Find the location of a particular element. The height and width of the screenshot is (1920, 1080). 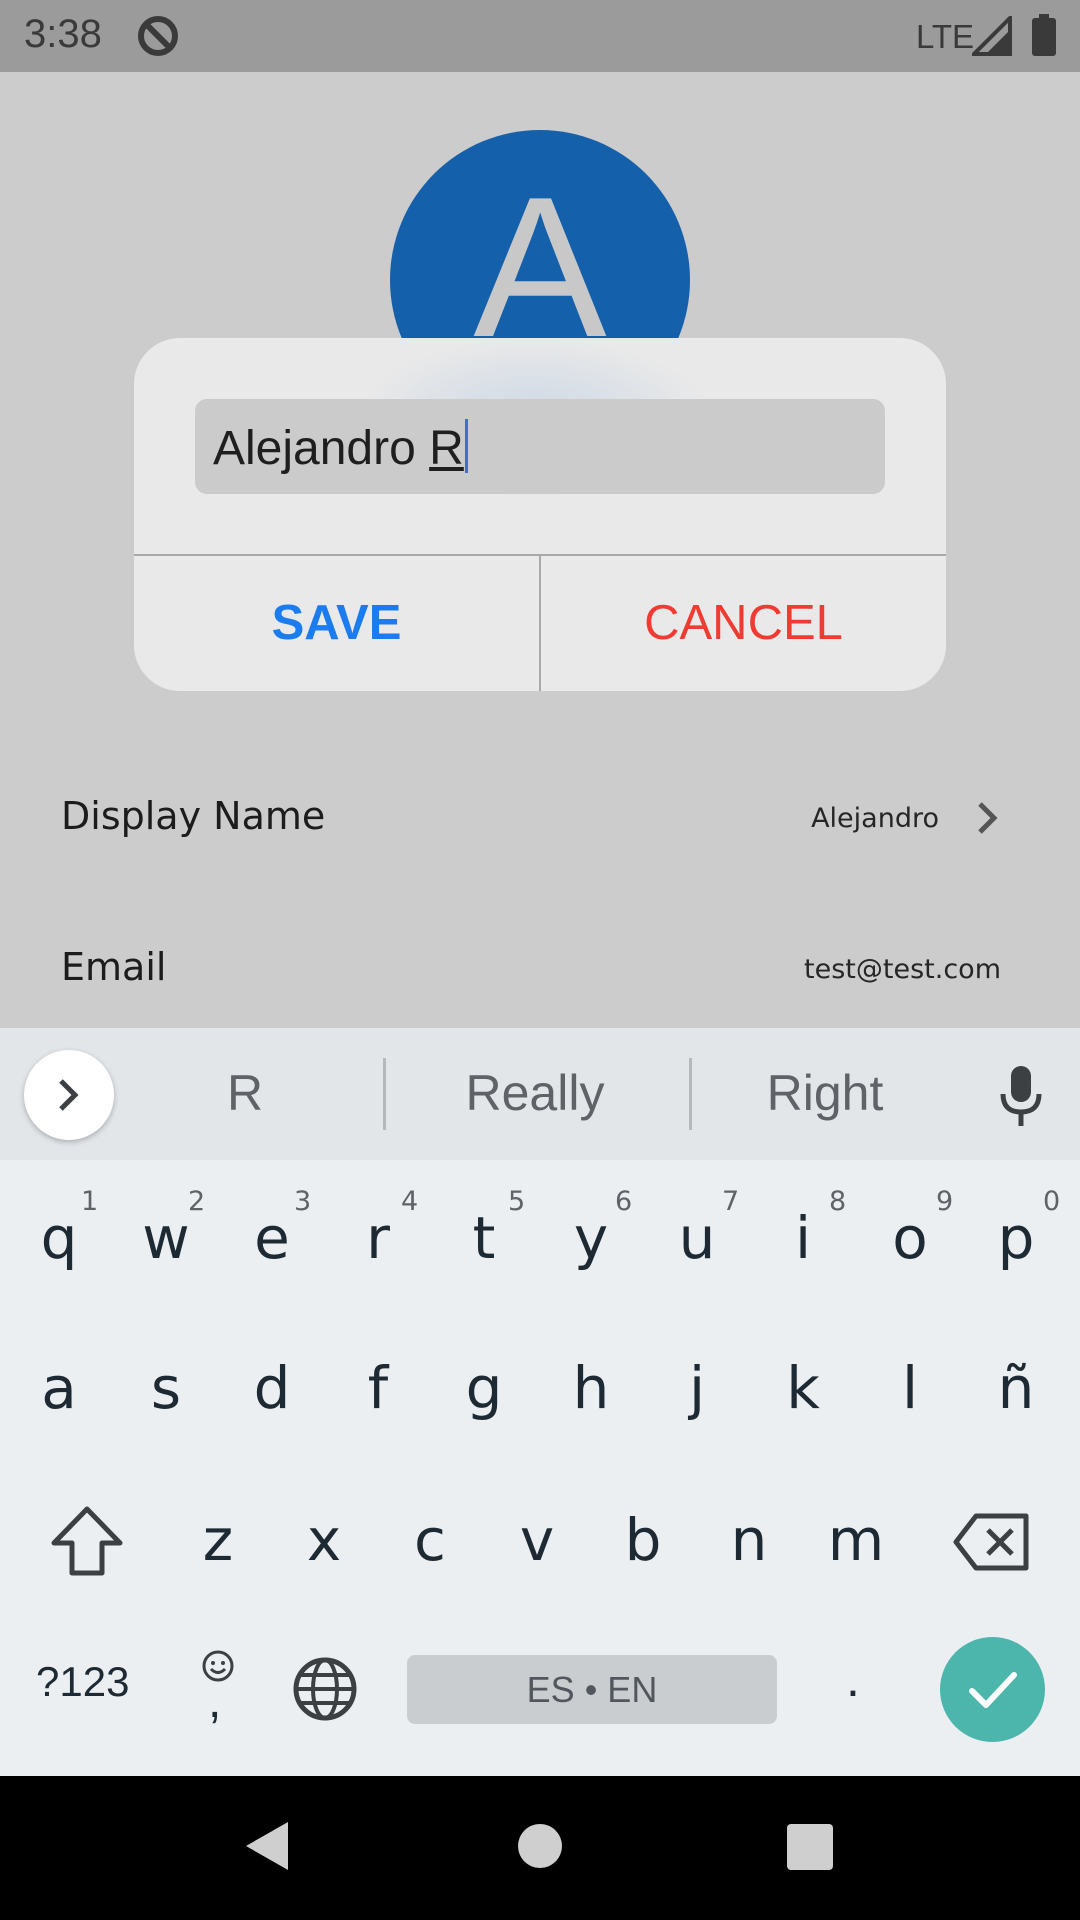

space-key: ES • EN is located at coordinates (592, 1689).